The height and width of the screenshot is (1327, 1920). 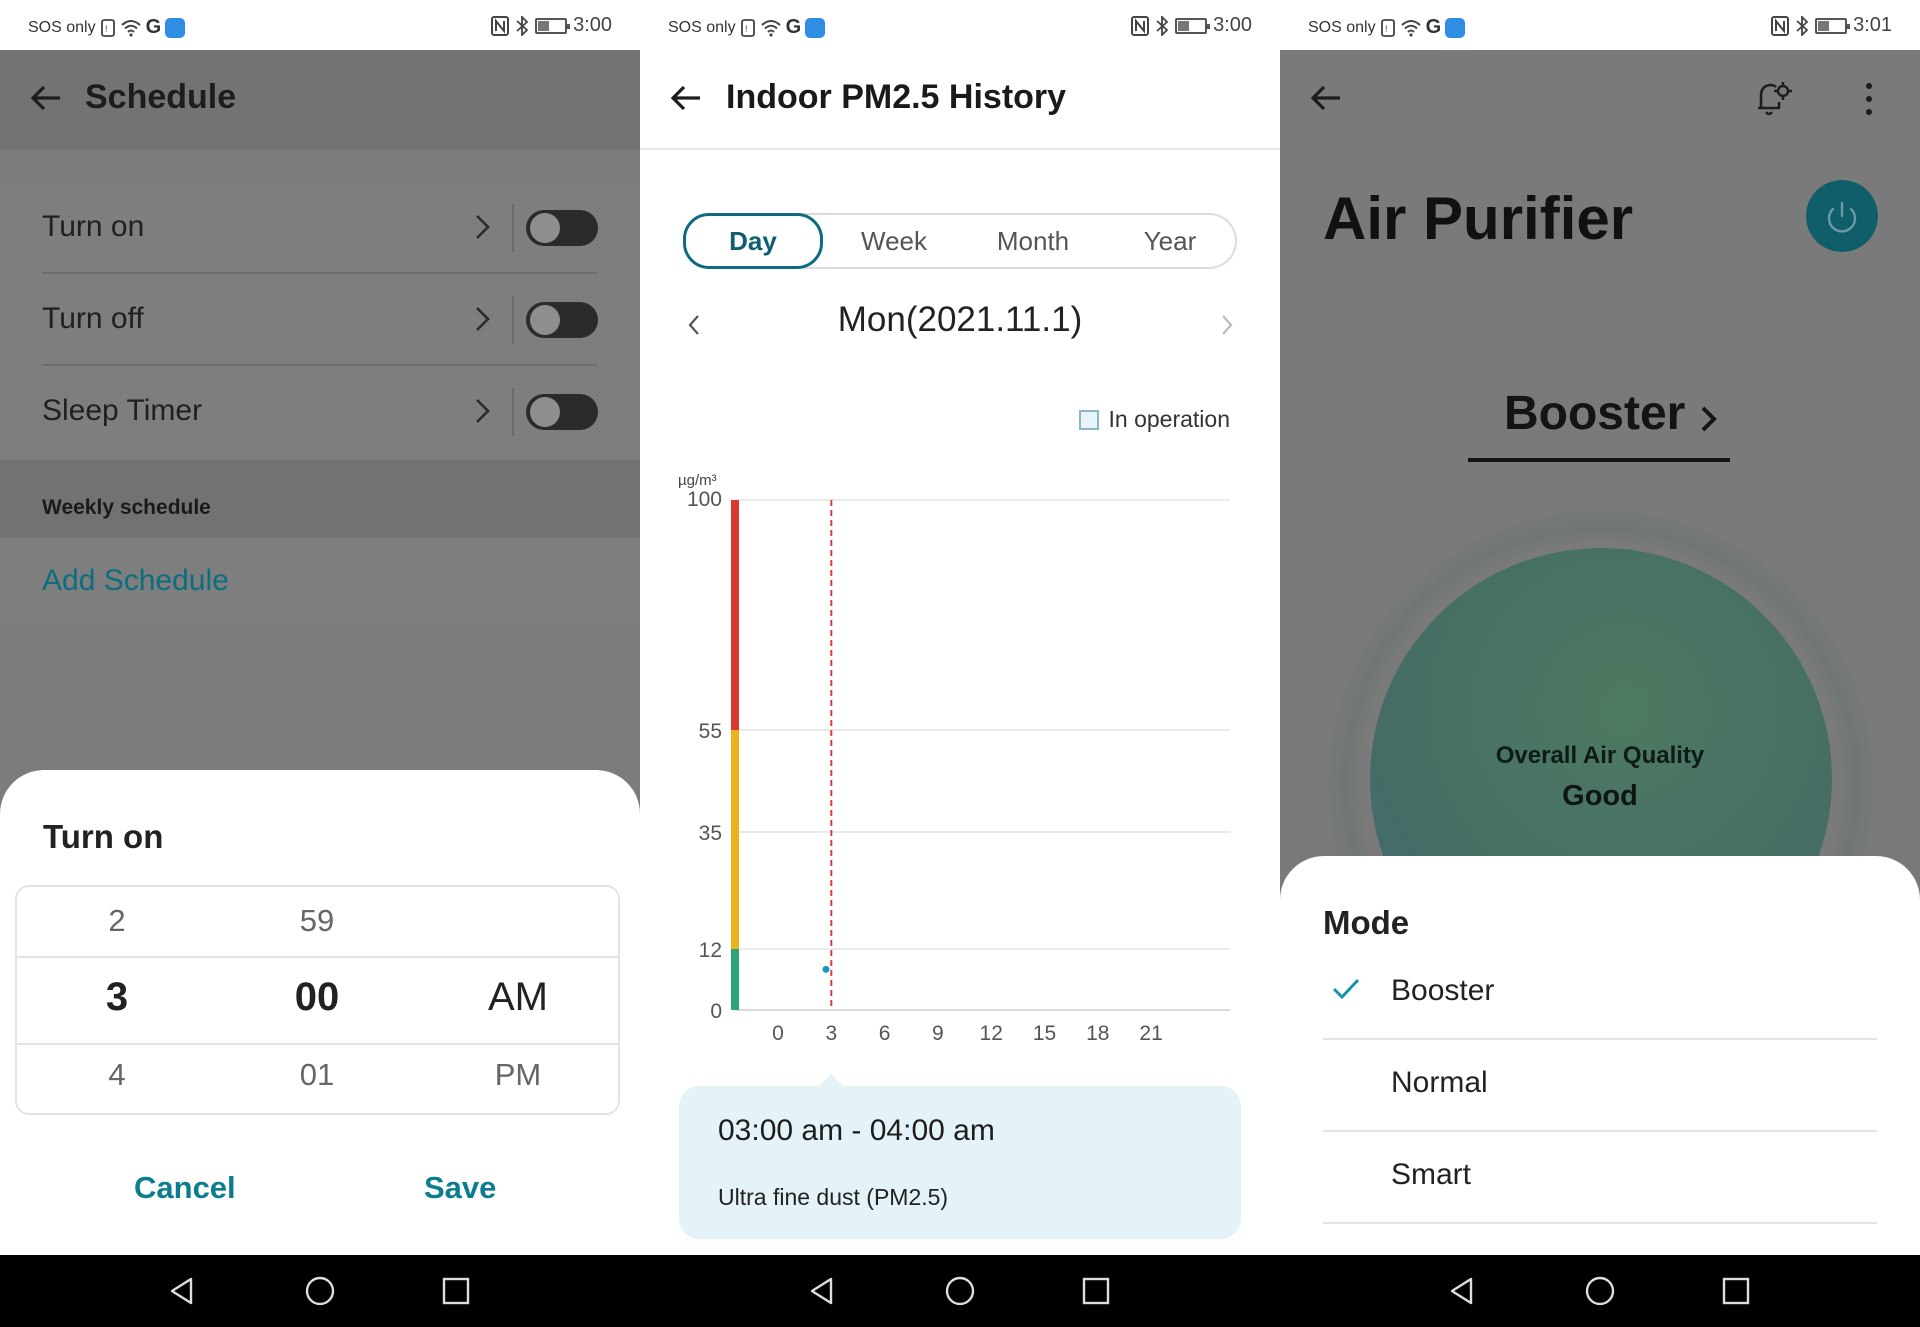 What do you see at coordinates (1044, 1033) in the screenshot?
I see `x-tick-label: 15` at bounding box center [1044, 1033].